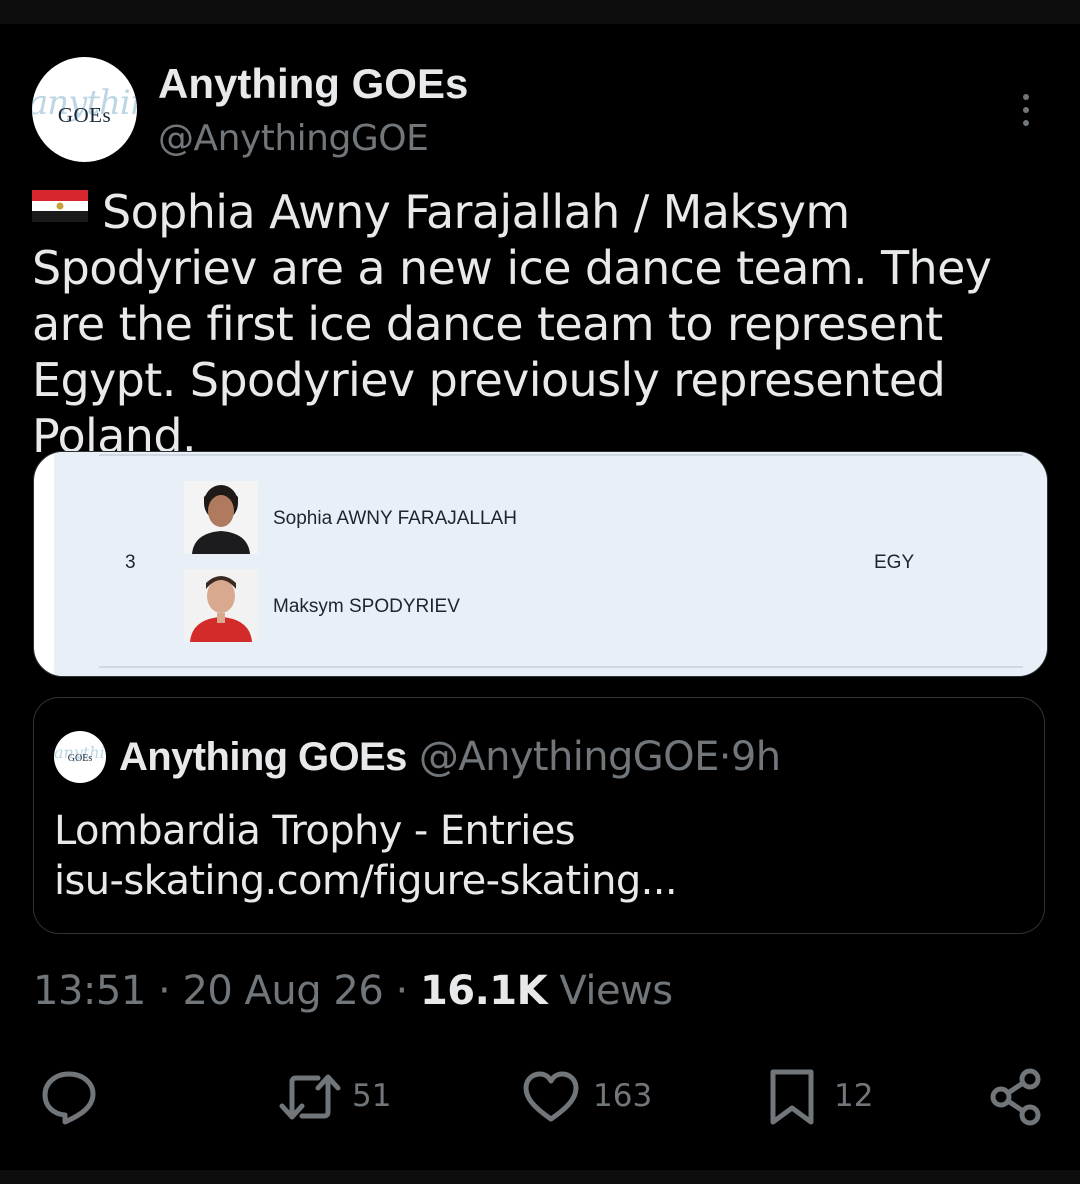 This screenshot has height=1184, width=1080. Describe the element at coordinates (561, 455) in the screenshot. I see `entry-top-divider` at that location.